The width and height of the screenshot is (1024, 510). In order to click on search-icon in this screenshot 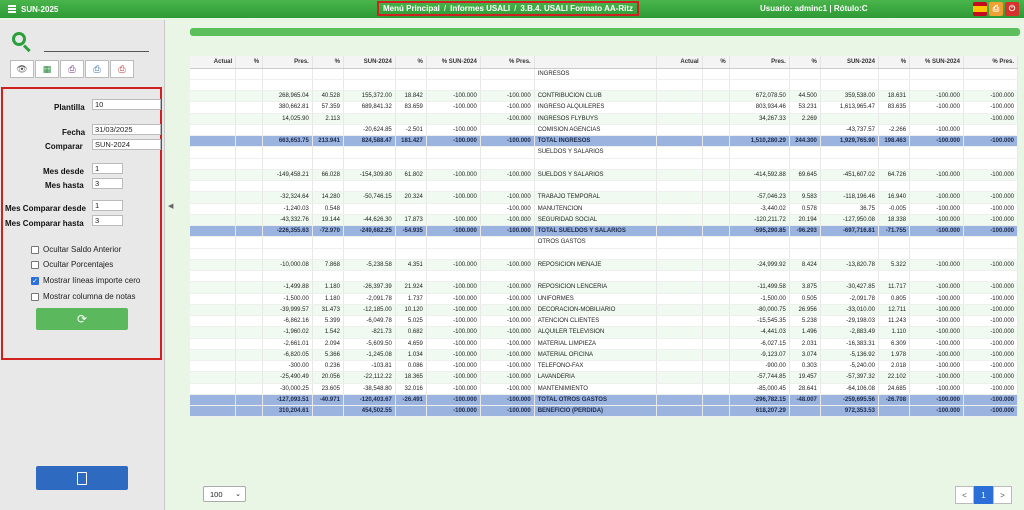, I will do `click(22, 42)`.